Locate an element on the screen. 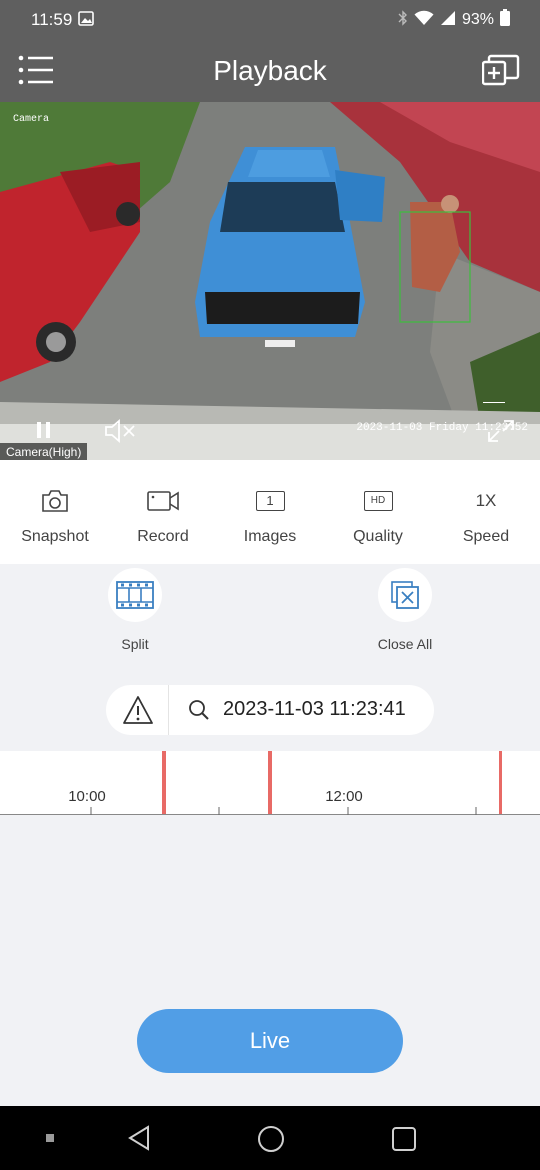 The width and height of the screenshot is (540, 1170). mute-button is located at coordinates (120, 431).